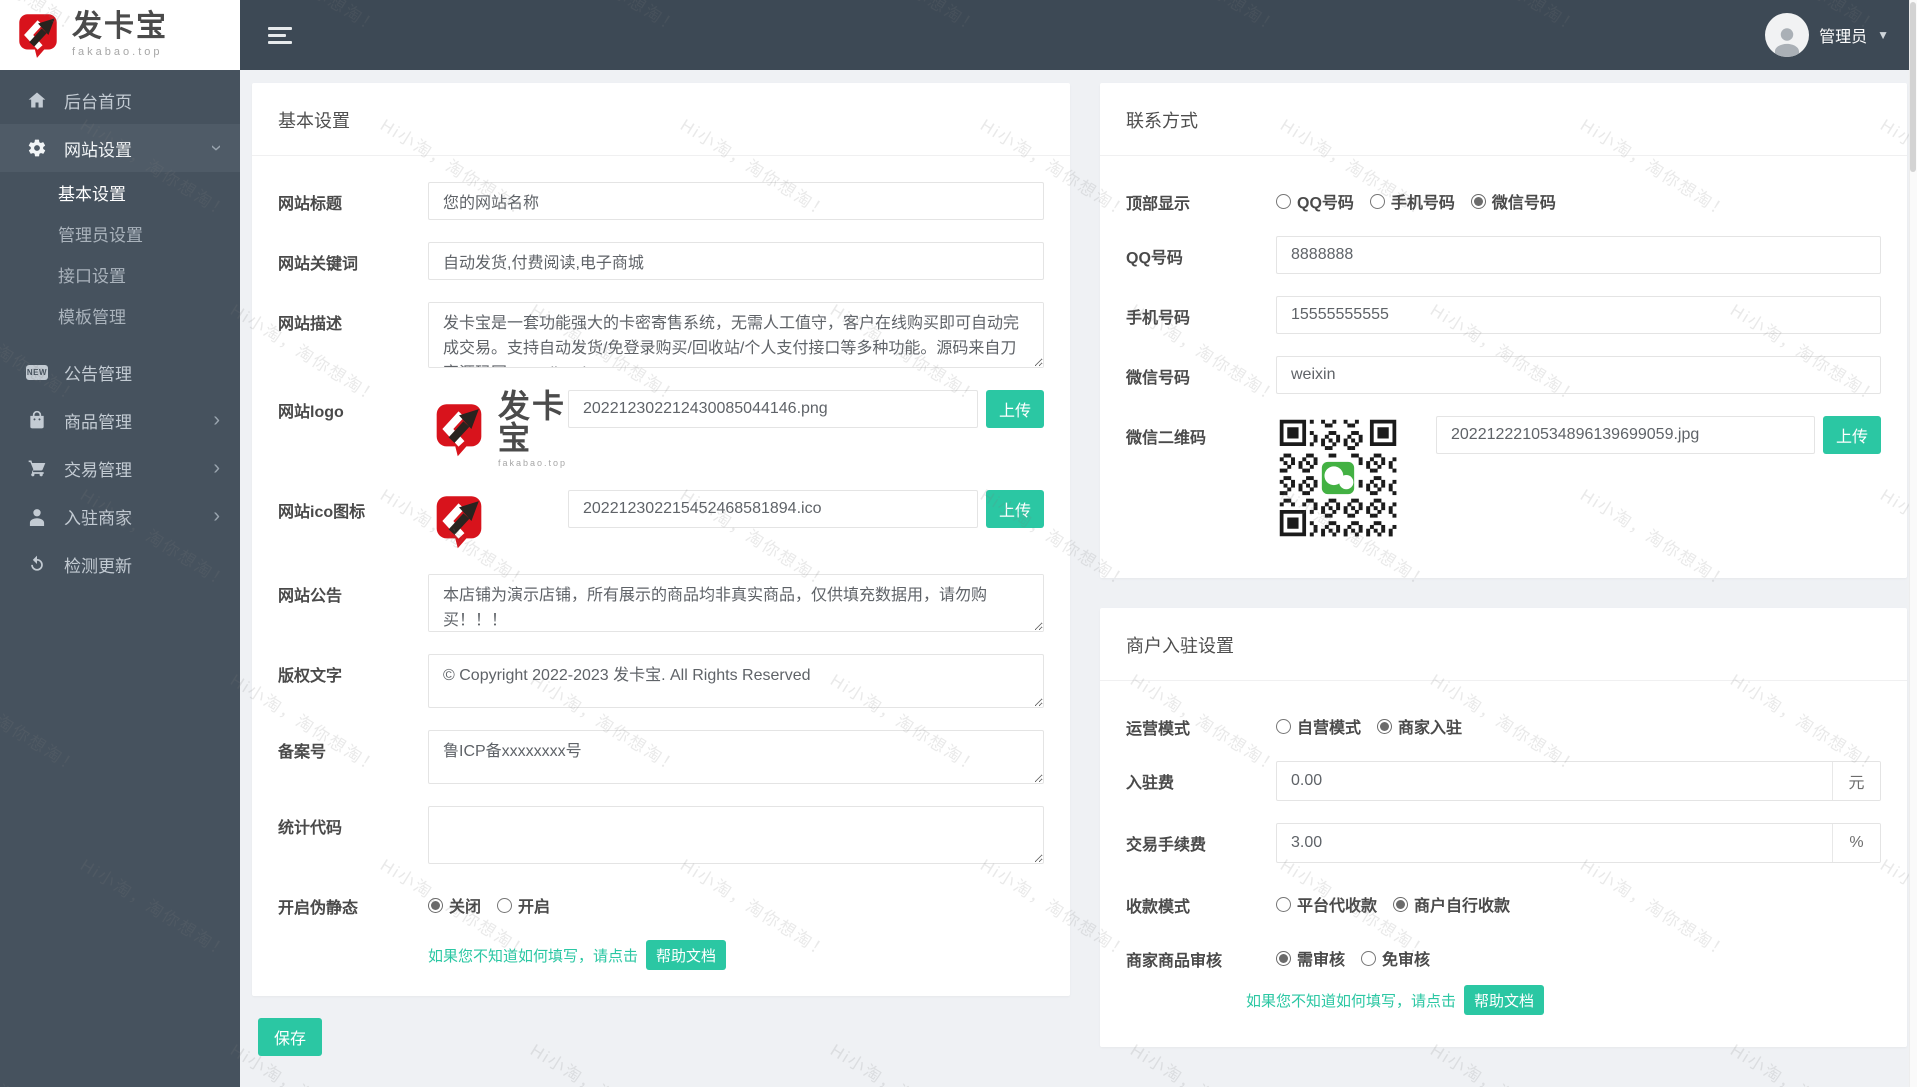  I want to click on sidebar-item-label: 交易管理, so click(98, 470).